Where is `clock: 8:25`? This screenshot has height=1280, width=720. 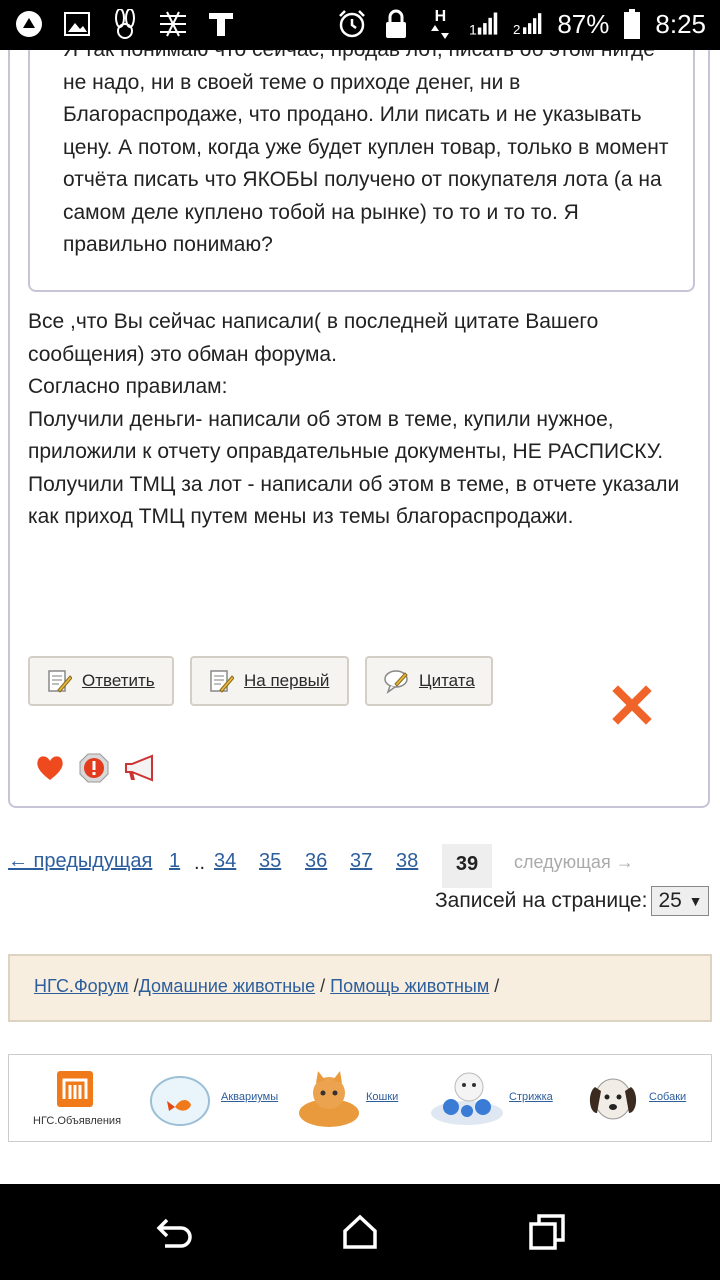
clock: 8:25 is located at coordinates (680, 23).